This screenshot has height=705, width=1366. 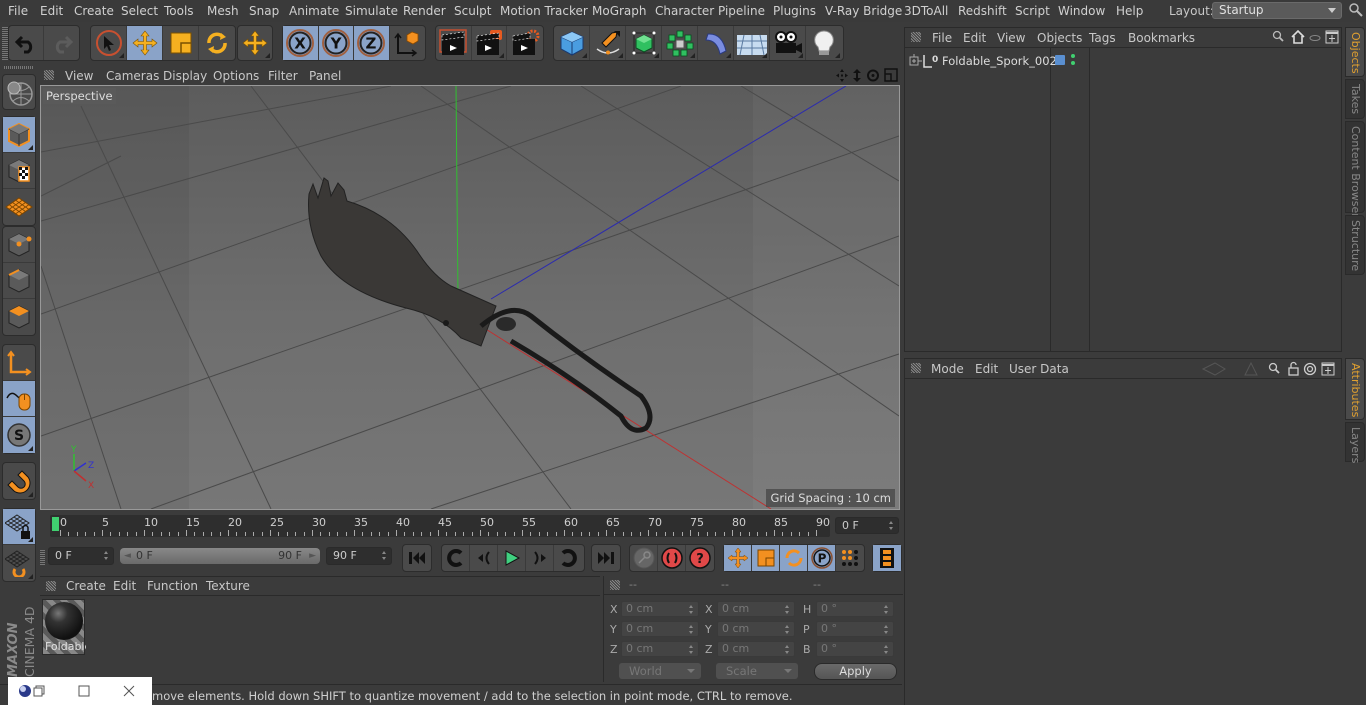 I want to click on add-cube-button, so click(x=572, y=43).